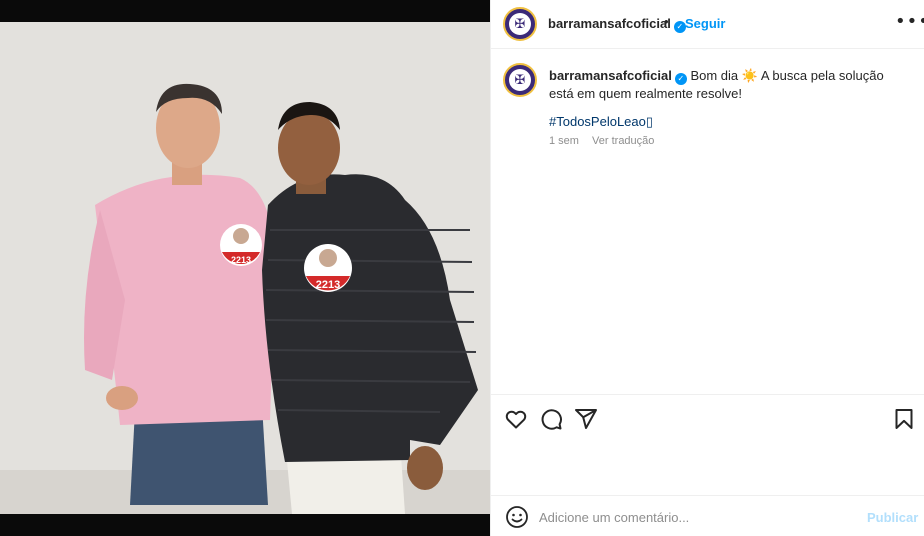 This screenshot has height=536, width=924. What do you see at coordinates (623, 141) in the screenshot?
I see `translate-link: Ver tradução` at bounding box center [623, 141].